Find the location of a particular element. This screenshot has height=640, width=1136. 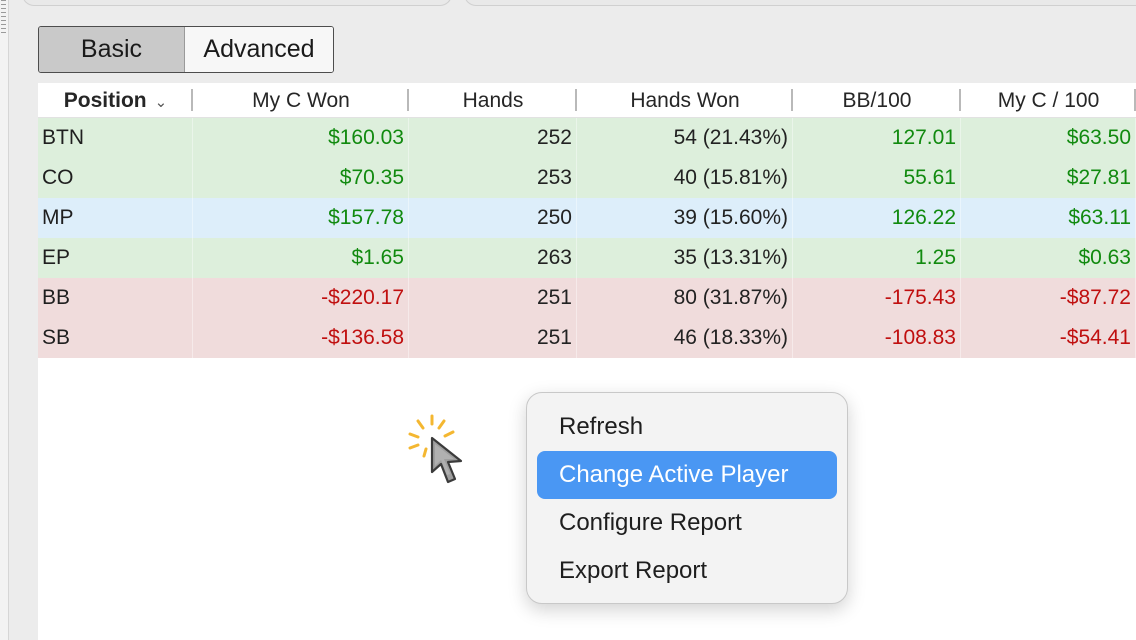

cell-bb-100: 127.01 is located at coordinates (877, 138).